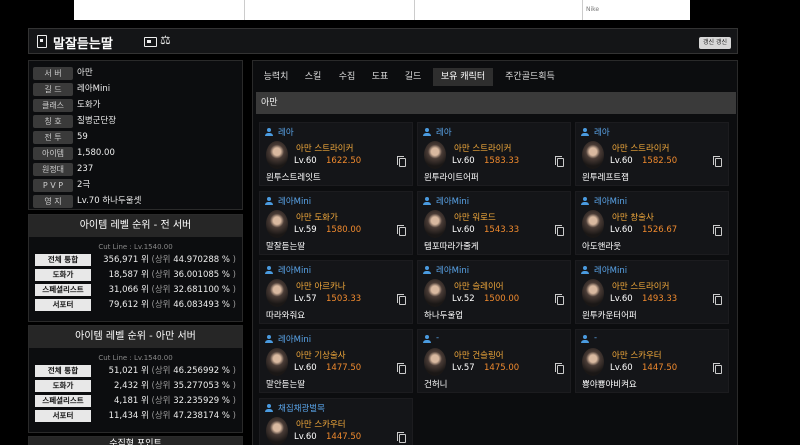 Image resolution: width=800 pixels, height=445 pixels. I want to click on tab-1: 능력치, so click(276, 77).